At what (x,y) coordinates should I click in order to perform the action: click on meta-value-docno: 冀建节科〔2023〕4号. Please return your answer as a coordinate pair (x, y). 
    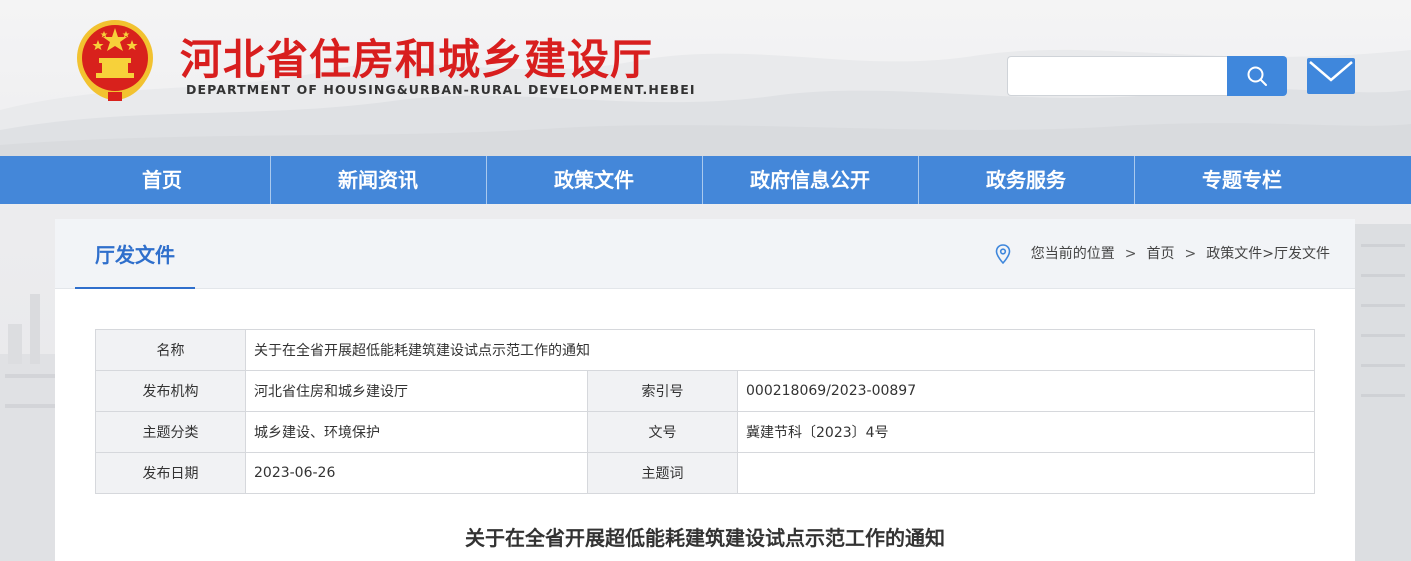
    Looking at the image, I should click on (1026, 432).